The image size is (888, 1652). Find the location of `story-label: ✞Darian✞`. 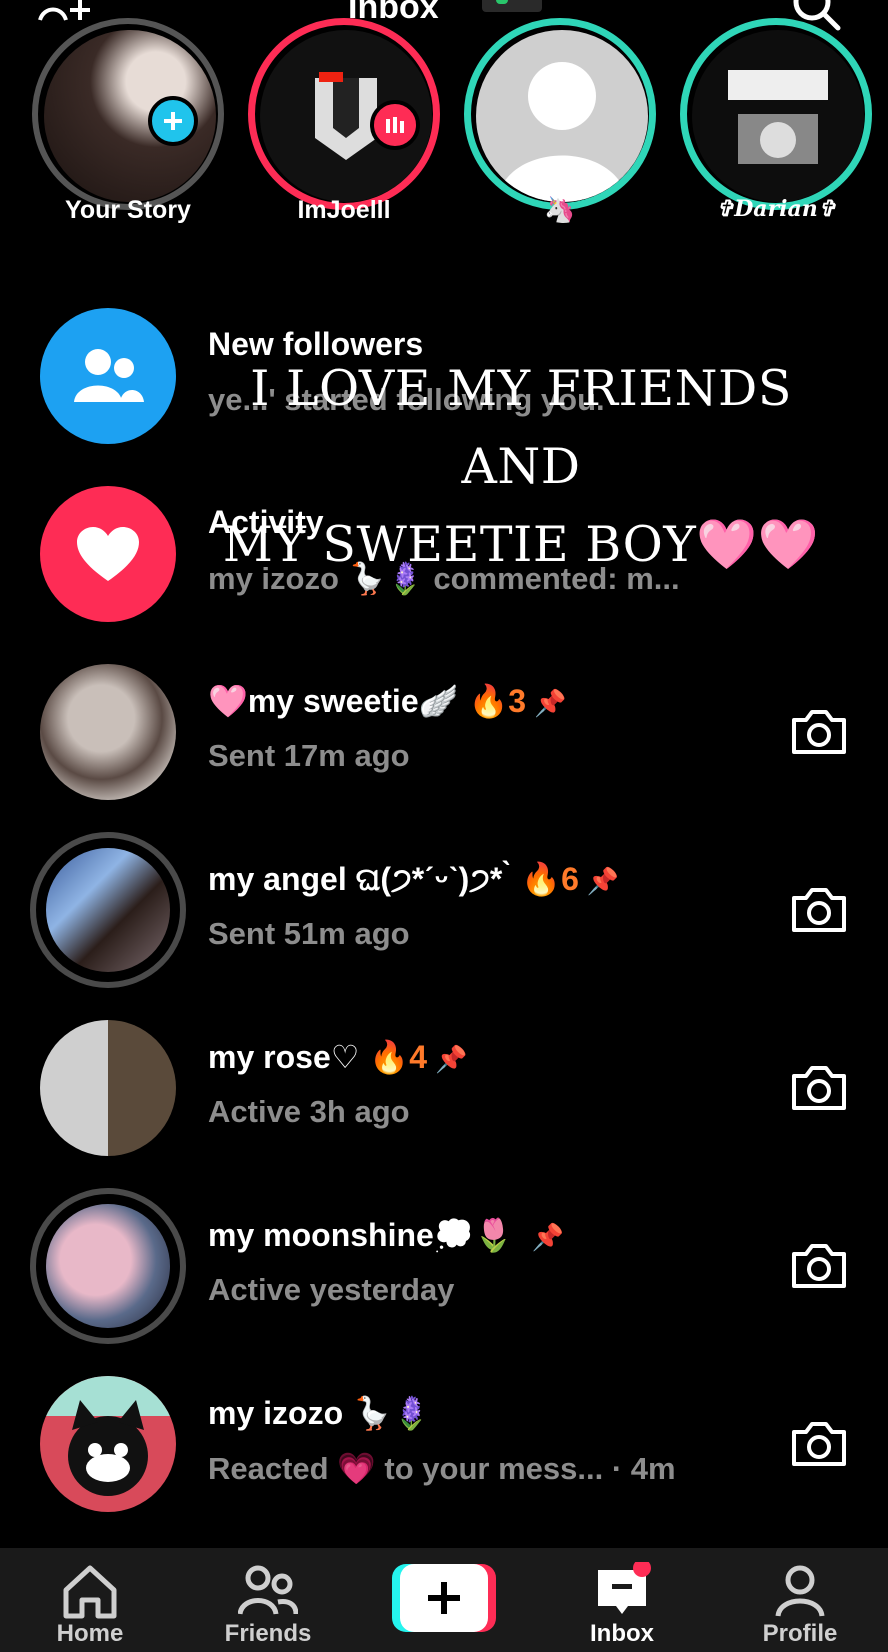

story-label: ✞Darian✞ is located at coordinates (776, 209).